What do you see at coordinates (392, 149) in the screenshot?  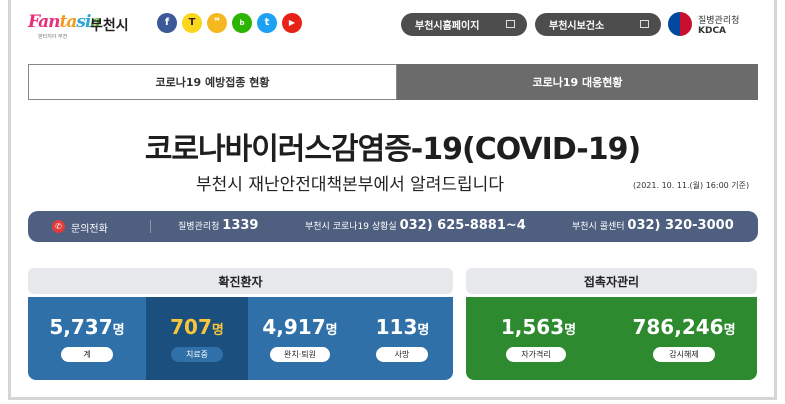 I see `page-title: 코로나바이러스감염증-19(COVID-19)` at bounding box center [392, 149].